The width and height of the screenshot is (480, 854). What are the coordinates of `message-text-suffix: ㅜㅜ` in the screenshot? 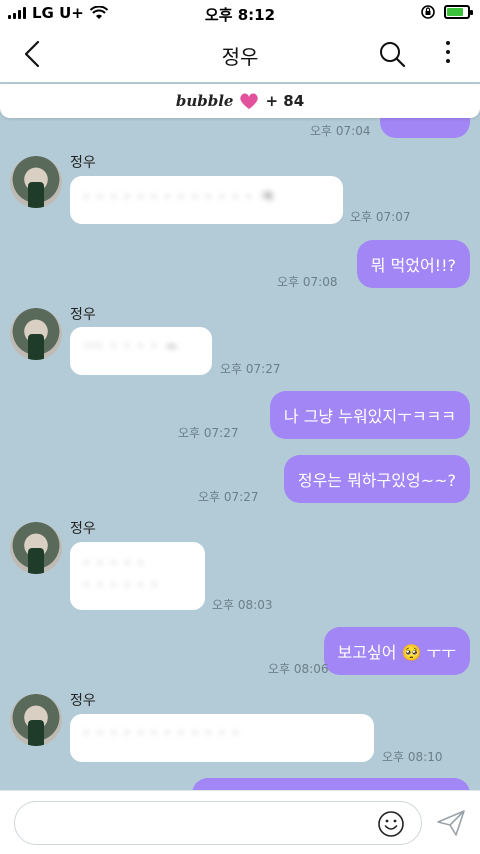 It's located at (441, 652).